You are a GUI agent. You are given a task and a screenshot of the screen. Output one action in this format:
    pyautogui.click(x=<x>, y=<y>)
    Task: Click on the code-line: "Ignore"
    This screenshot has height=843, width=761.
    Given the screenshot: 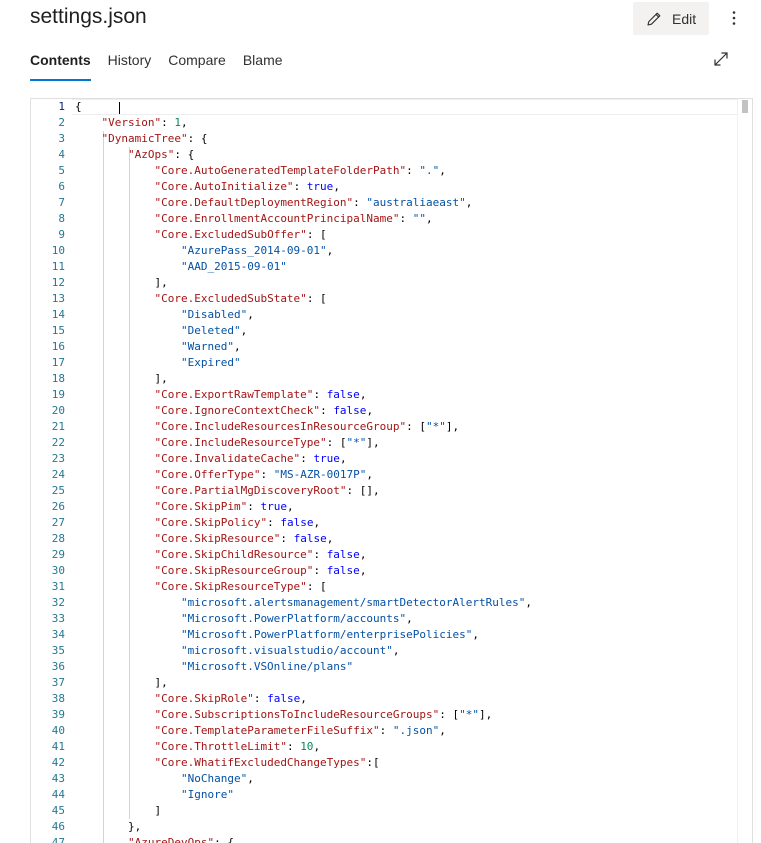 What is the action you would take?
    pyautogui.click(x=406, y=795)
    